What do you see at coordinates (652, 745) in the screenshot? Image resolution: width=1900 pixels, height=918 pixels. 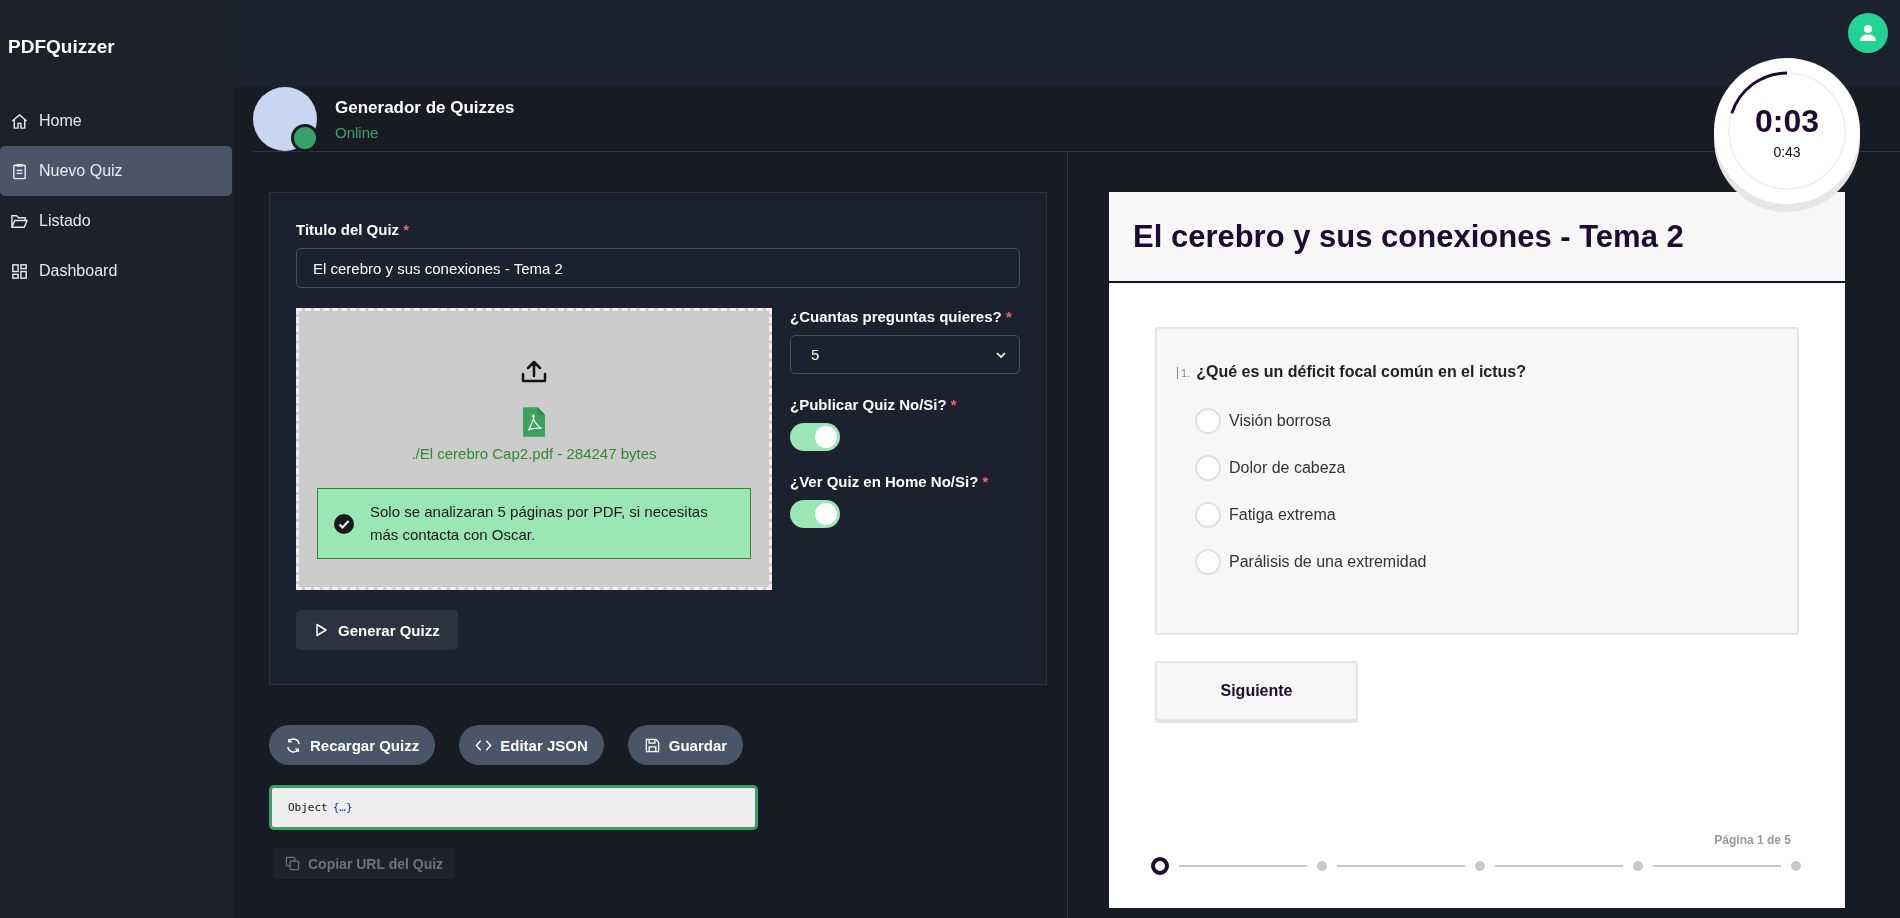 I see `save-icon` at bounding box center [652, 745].